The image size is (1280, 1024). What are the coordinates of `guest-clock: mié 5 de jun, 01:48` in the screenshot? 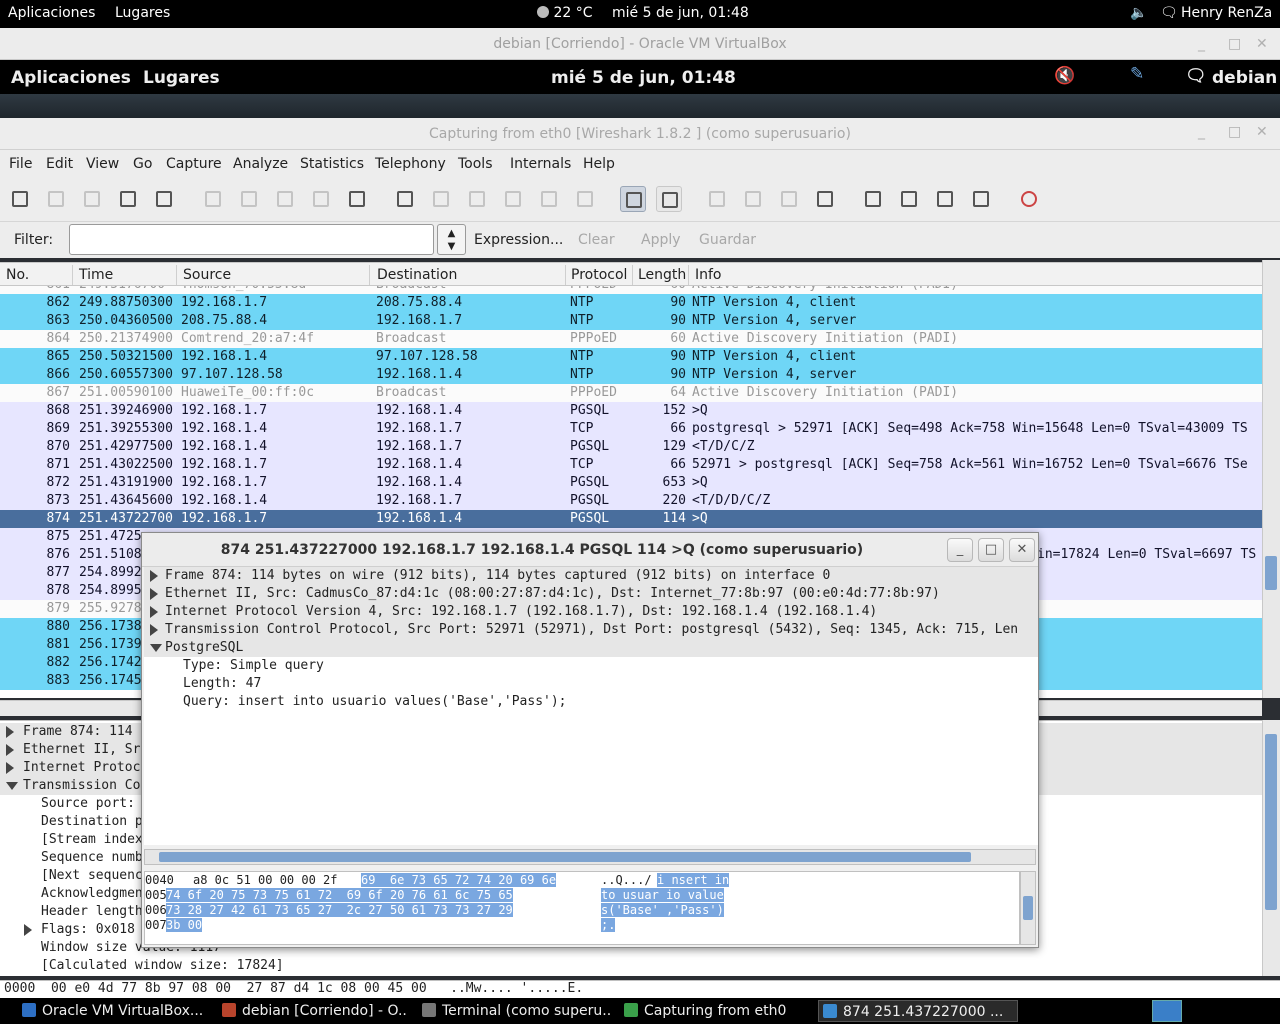 It's located at (643, 78).